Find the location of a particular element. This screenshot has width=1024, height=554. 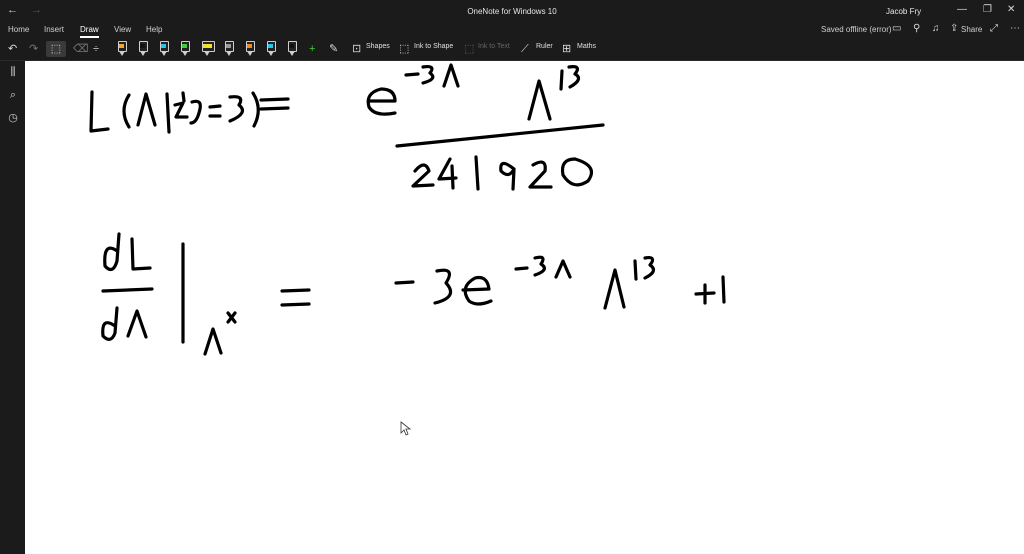

eraser-icon: ⌫ is located at coordinates (81, 49).